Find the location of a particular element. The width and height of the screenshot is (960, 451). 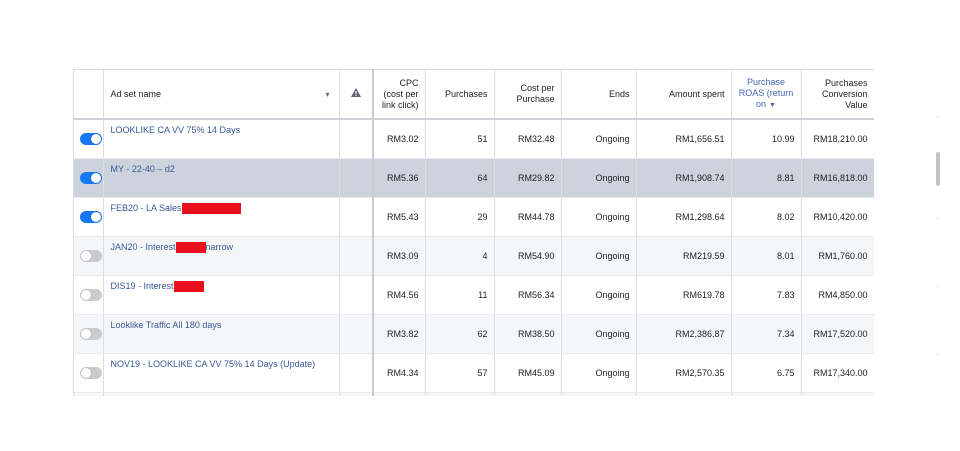

cost-per-purchase-cell: RM45.09 is located at coordinates (528, 373).